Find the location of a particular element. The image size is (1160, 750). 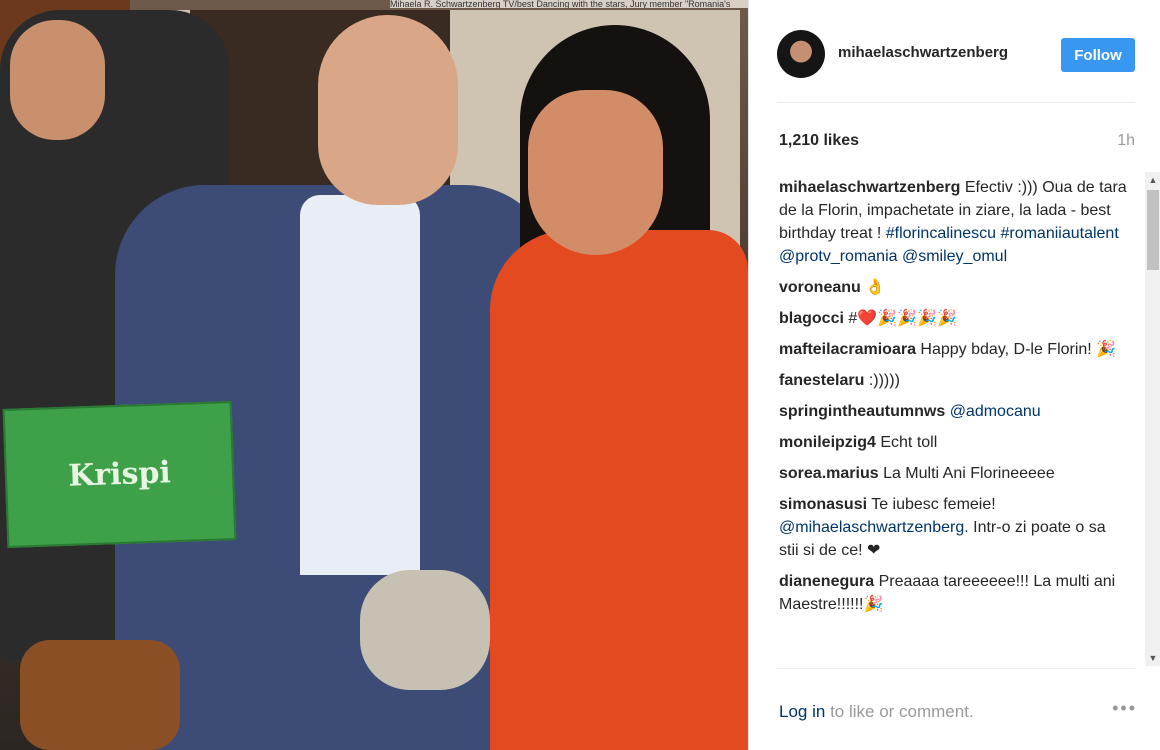

post-header: mihaelaschwartzenberg Follow is located at coordinates (954, 51).